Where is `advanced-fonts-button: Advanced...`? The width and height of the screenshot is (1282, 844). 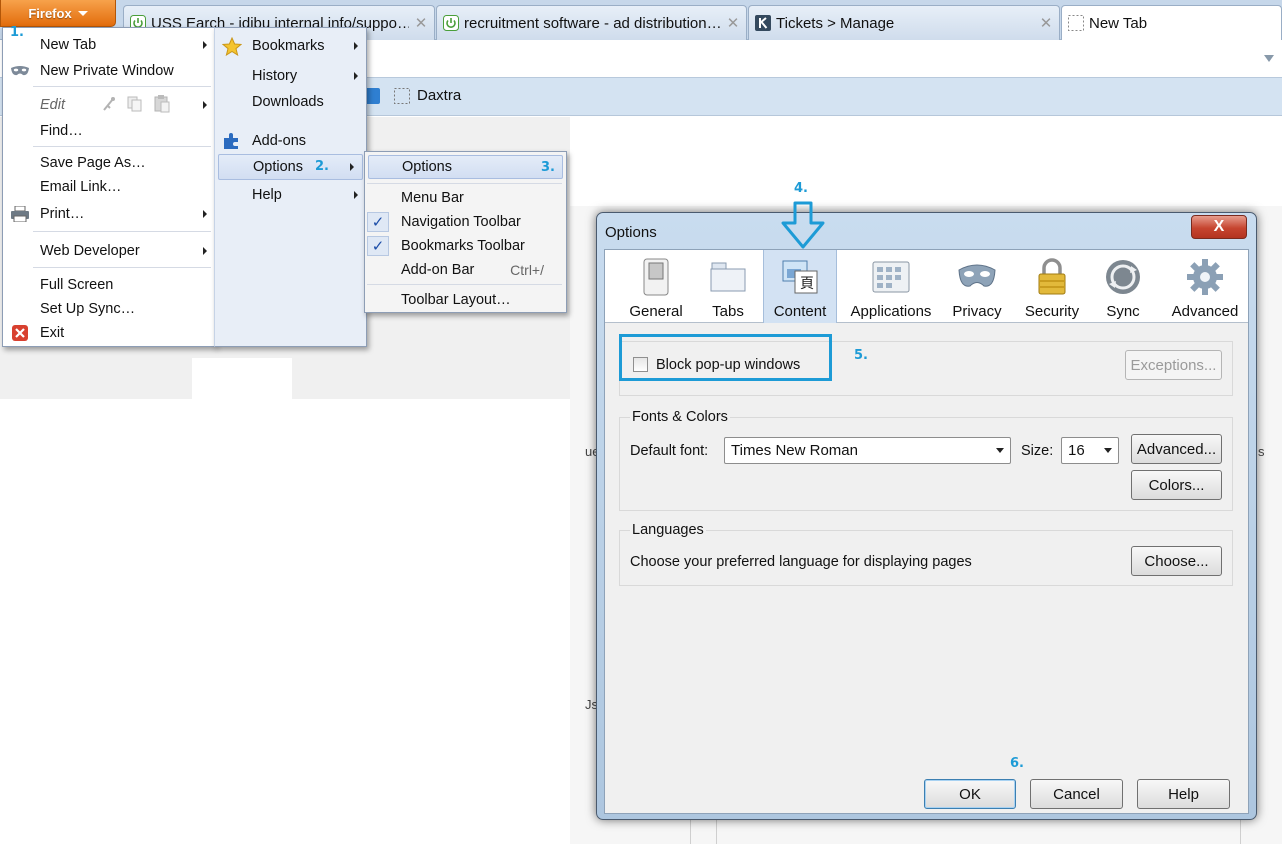
advanced-fonts-button: Advanced... is located at coordinates (1176, 449).